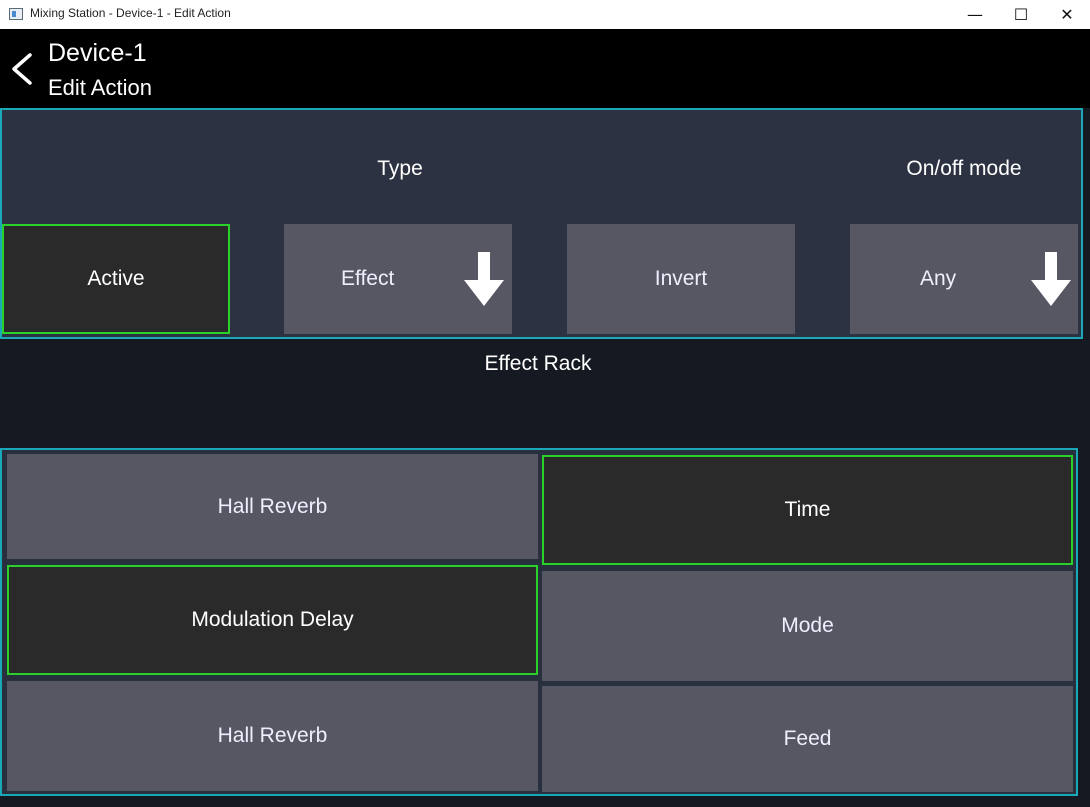 This screenshot has width=1090, height=807. I want to click on onoff-mode-label: On/off mode, so click(964, 168).